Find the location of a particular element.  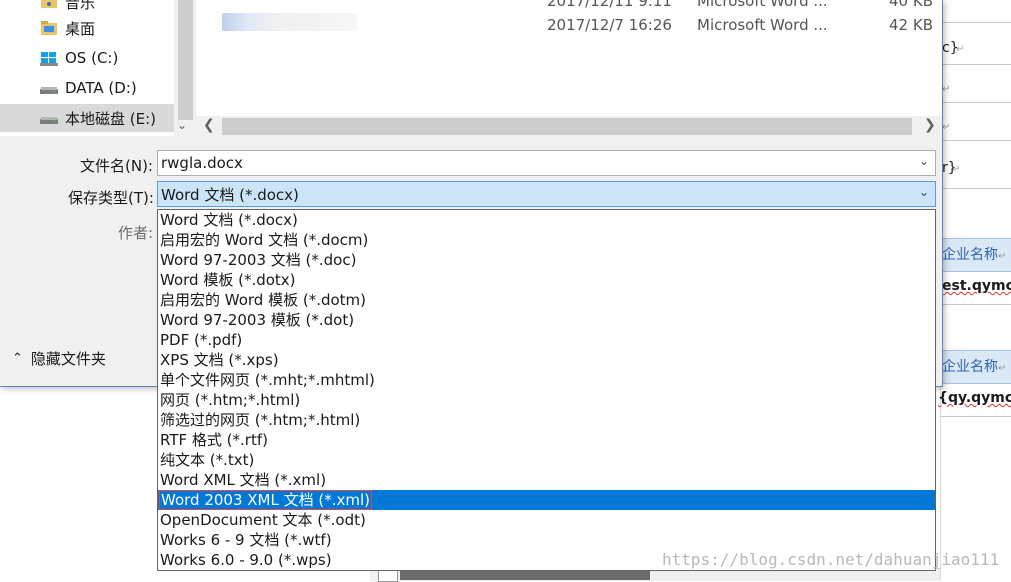

savetype-option-label: RTF 格式 (*.rtf) is located at coordinates (214, 440).